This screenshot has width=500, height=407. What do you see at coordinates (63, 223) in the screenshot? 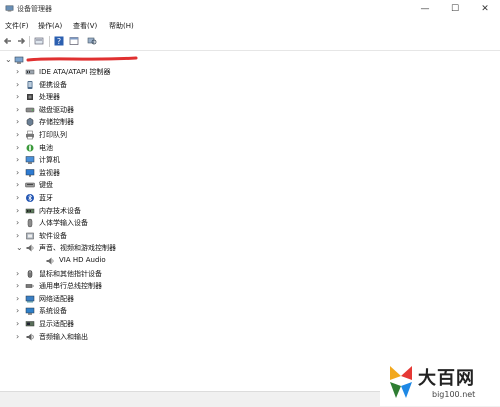
I see `tree-item-label: 人体学输入设备` at bounding box center [63, 223].